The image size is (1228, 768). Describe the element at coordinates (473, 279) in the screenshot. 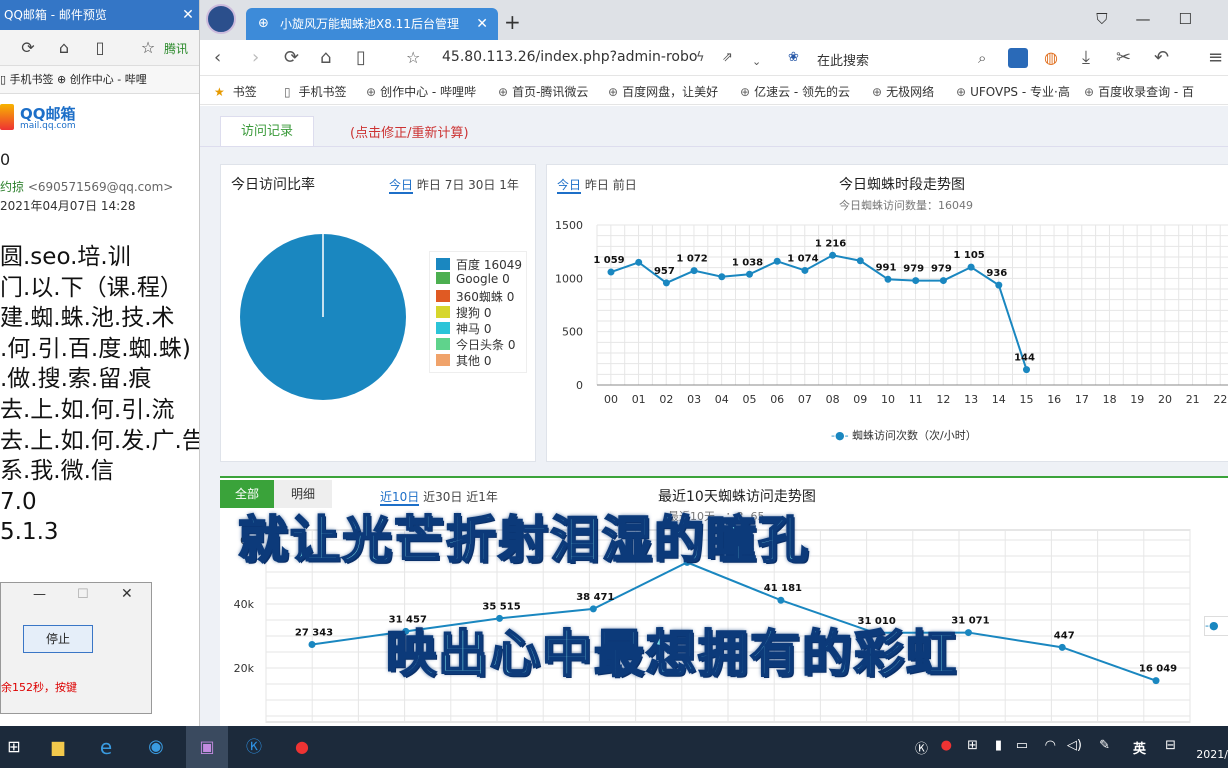

I see `legend-item: Google 0` at that location.